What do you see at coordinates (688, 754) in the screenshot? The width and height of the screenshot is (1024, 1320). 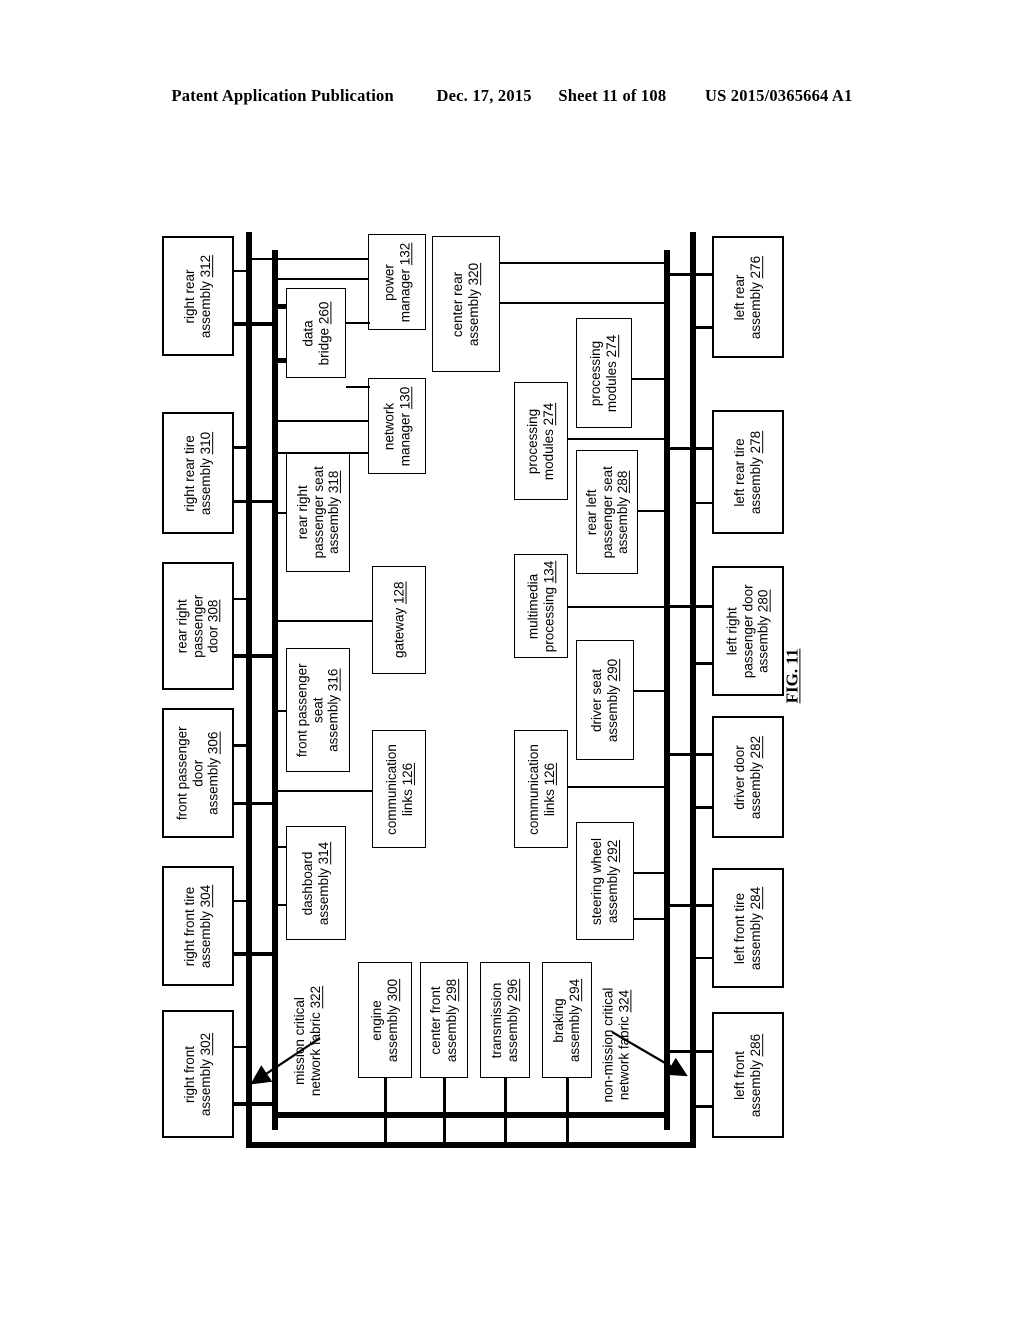 I see `driver-door-assembly-bus-stub-upper` at bounding box center [688, 754].